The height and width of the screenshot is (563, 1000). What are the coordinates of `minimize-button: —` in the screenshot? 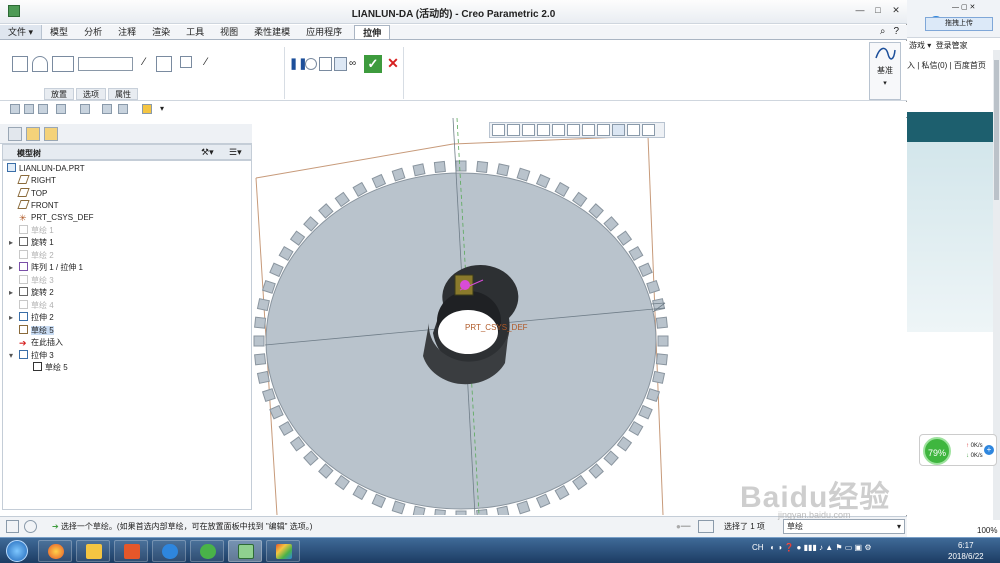 It's located at (860, 10).